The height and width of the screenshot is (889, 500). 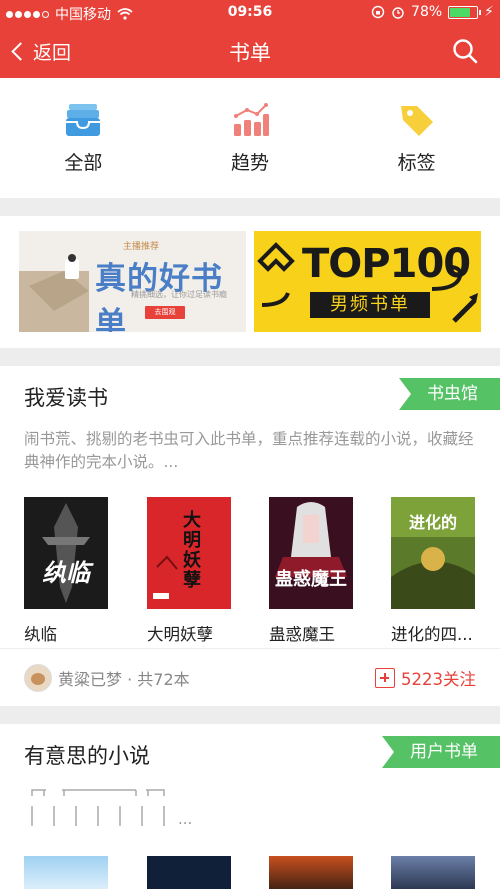 I want to click on page-title: 书单, so click(x=250, y=53).